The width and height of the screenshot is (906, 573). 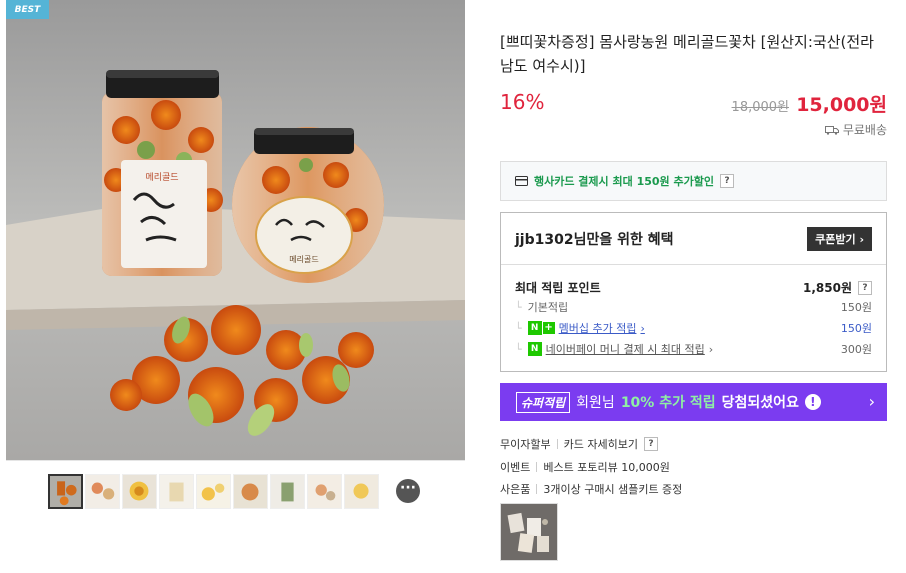 What do you see at coordinates (693, 287) in the screenshot?
I see `max-points-row: 최대 적립 포인트 1,850원 ?` at bounding box center [693, 287].